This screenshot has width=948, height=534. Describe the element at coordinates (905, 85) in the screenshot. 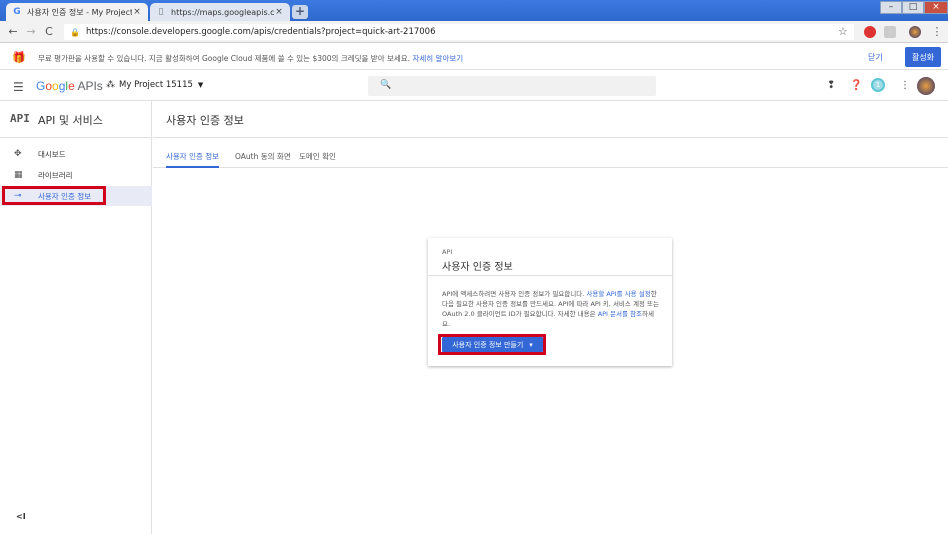

I see `more-options-icon: ⋮` at that location.